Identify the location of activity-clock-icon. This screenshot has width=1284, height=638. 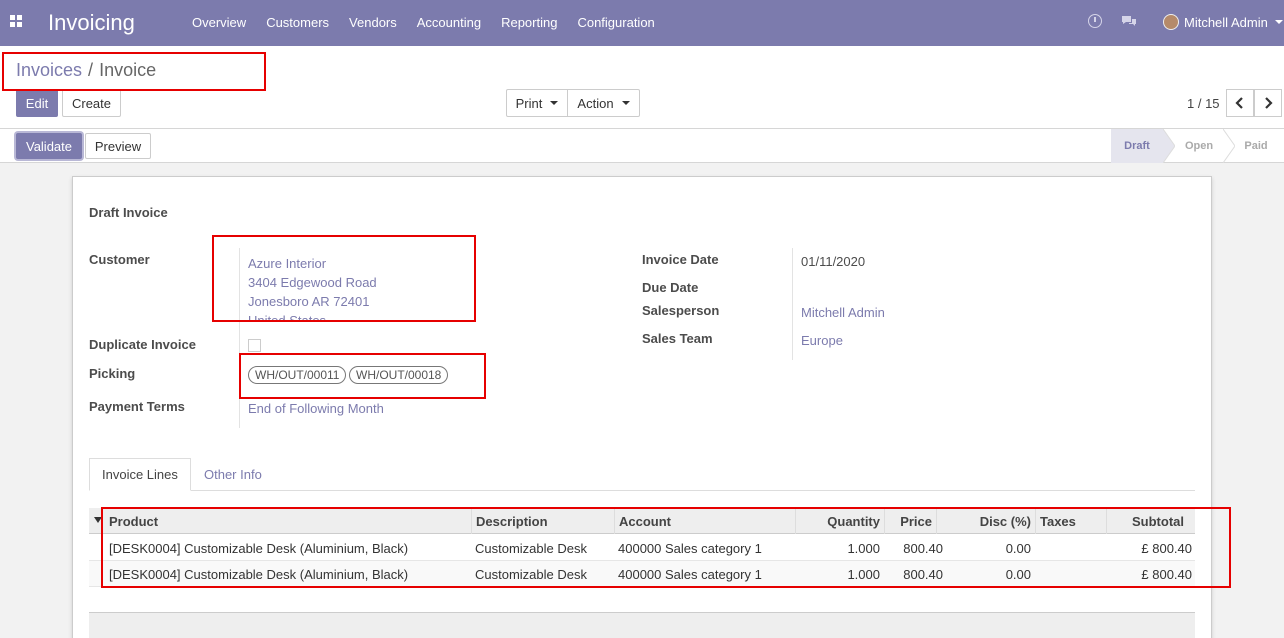
(1095, 21).